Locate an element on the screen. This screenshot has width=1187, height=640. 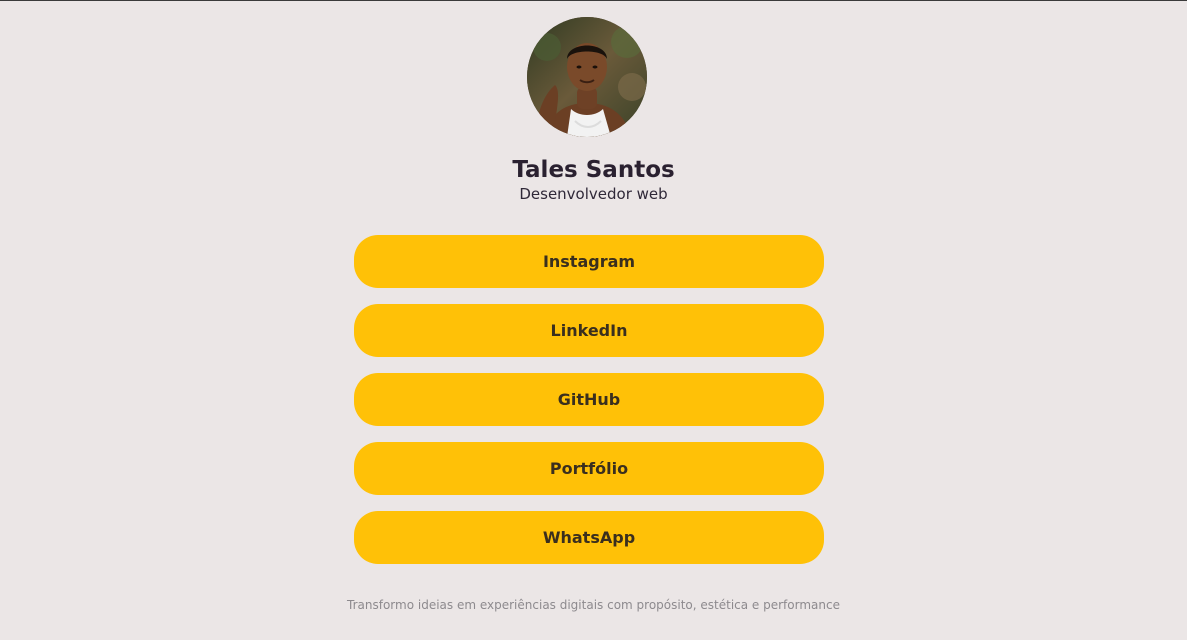
instagram-link-button: Instagram is located at coordinates (589, 261).